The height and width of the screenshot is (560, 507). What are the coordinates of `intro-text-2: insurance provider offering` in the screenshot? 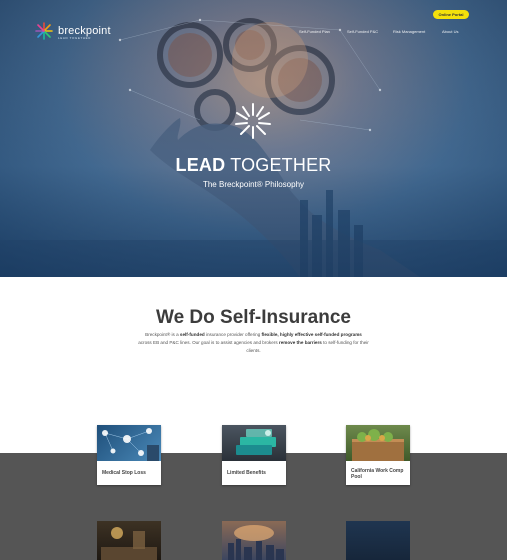 It's located at (233, 334).